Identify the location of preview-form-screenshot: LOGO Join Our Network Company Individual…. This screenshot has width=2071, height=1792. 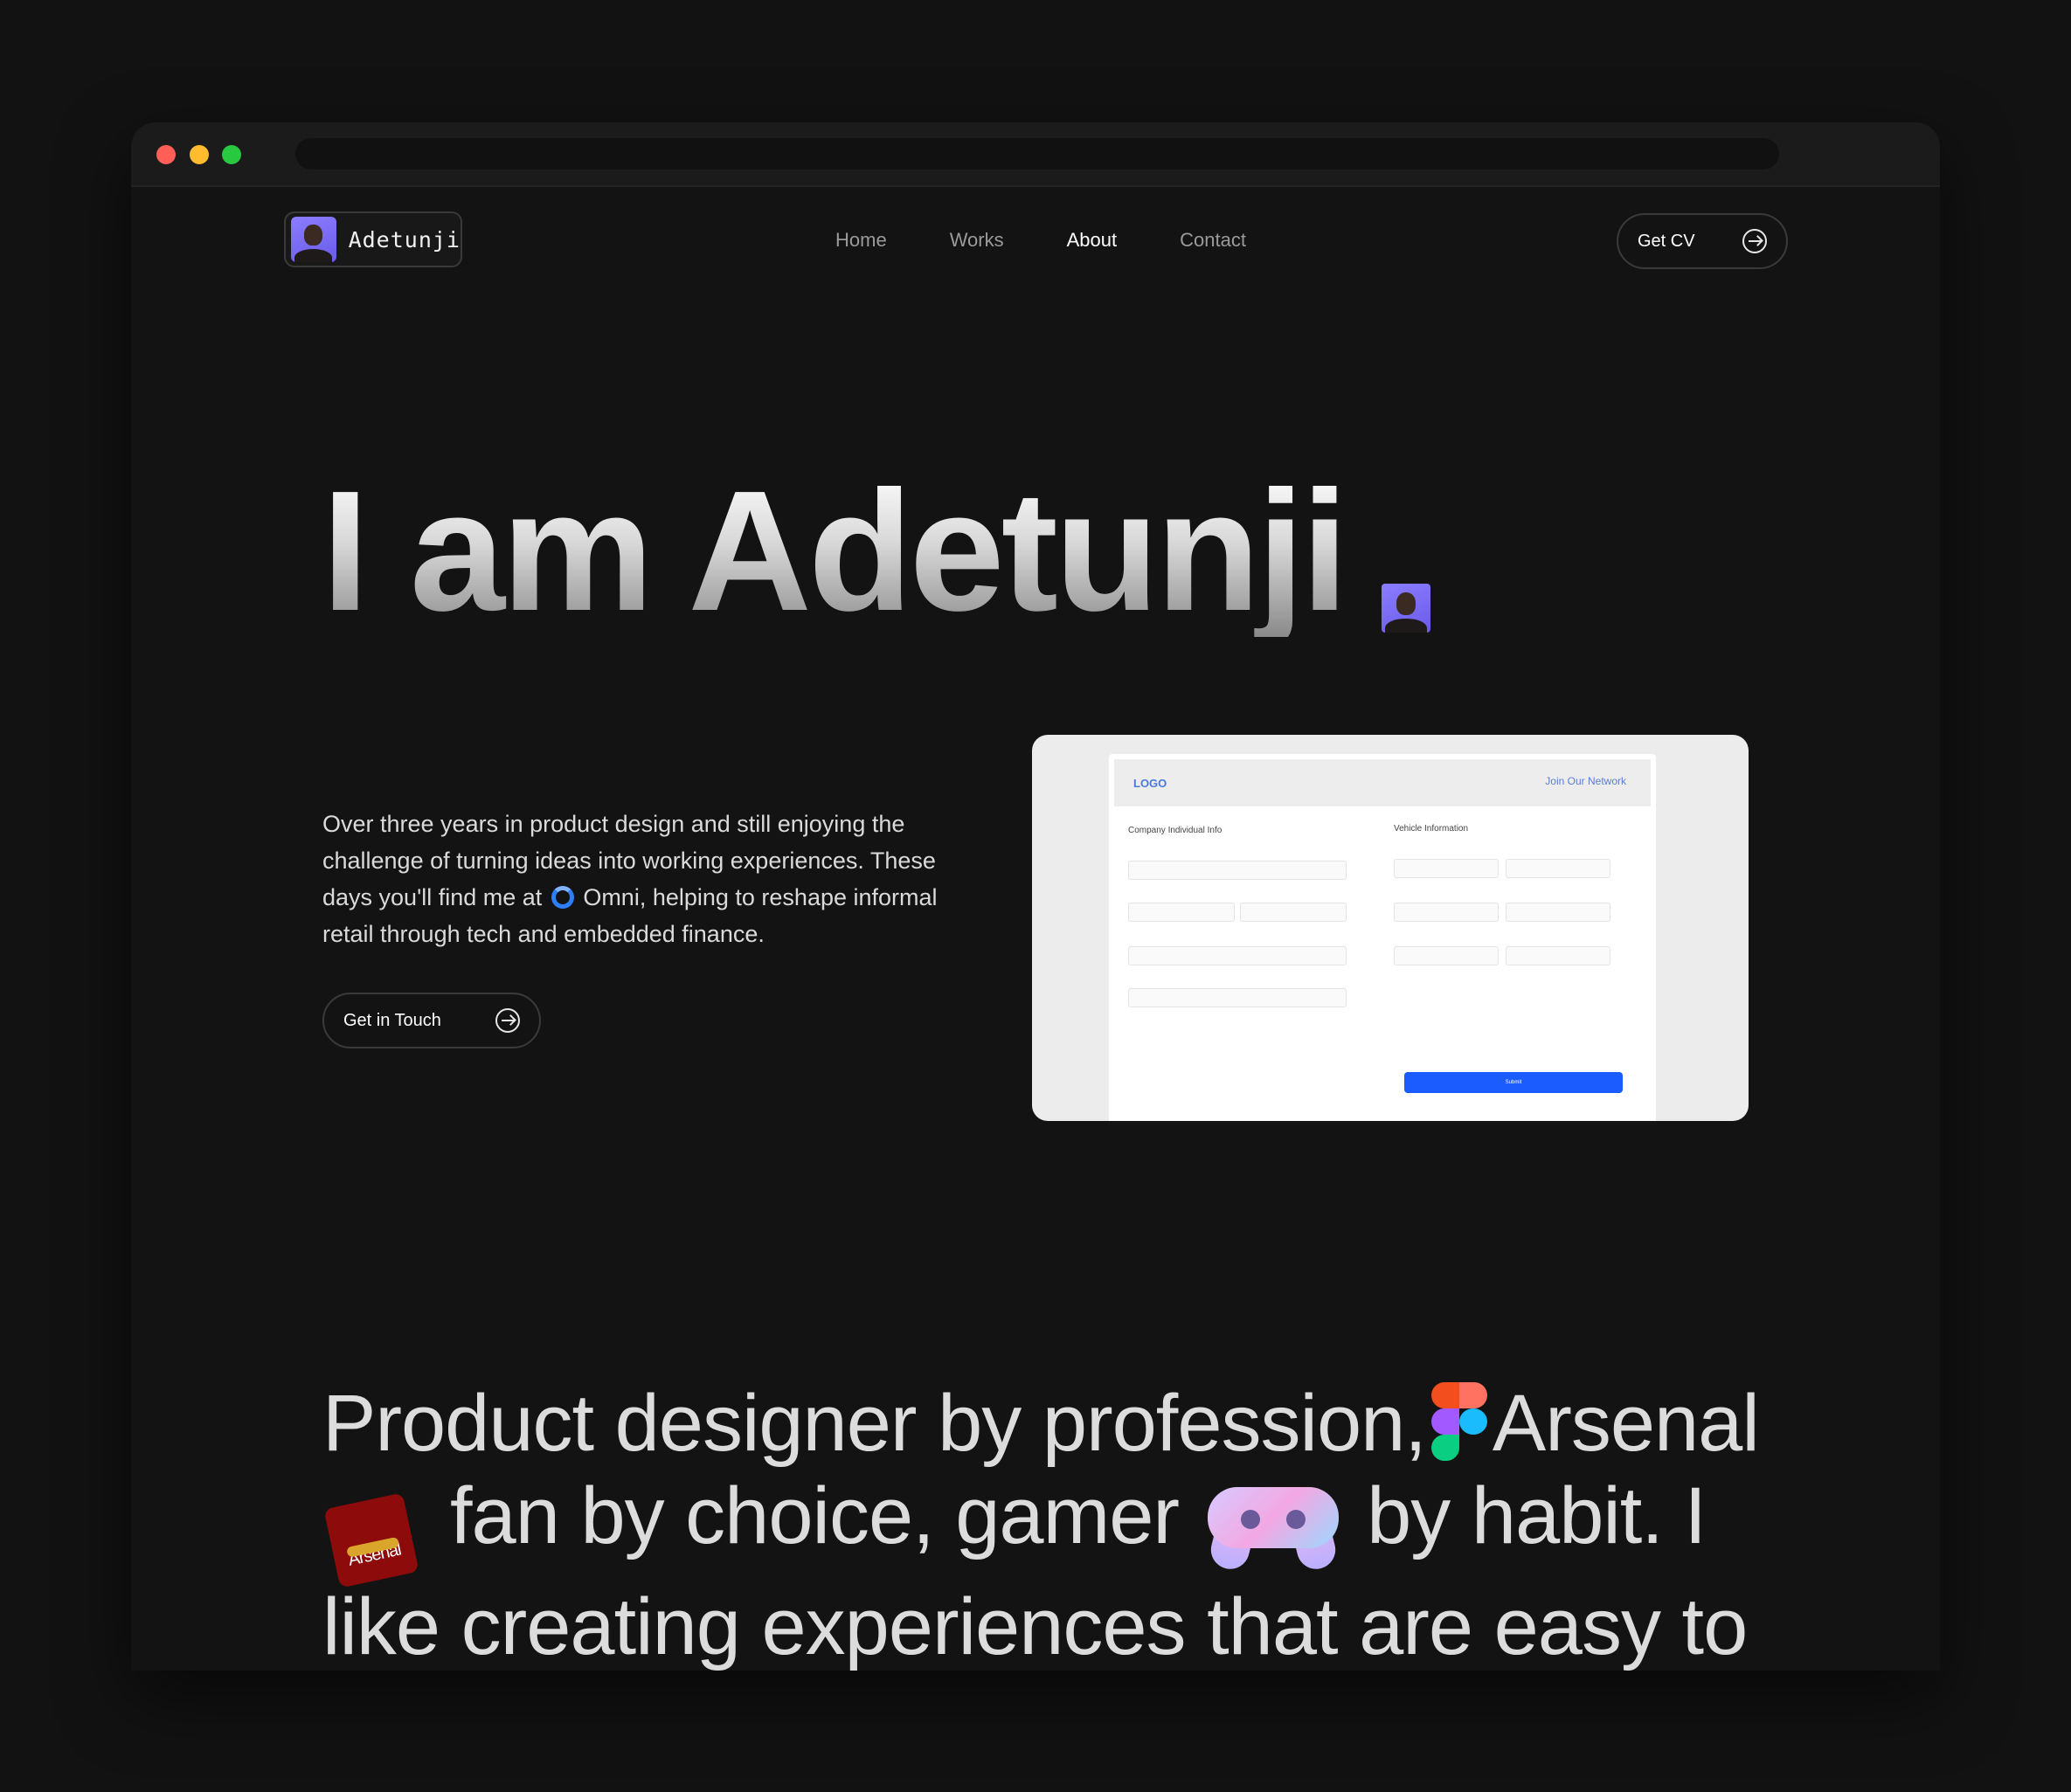
(1383, 937).